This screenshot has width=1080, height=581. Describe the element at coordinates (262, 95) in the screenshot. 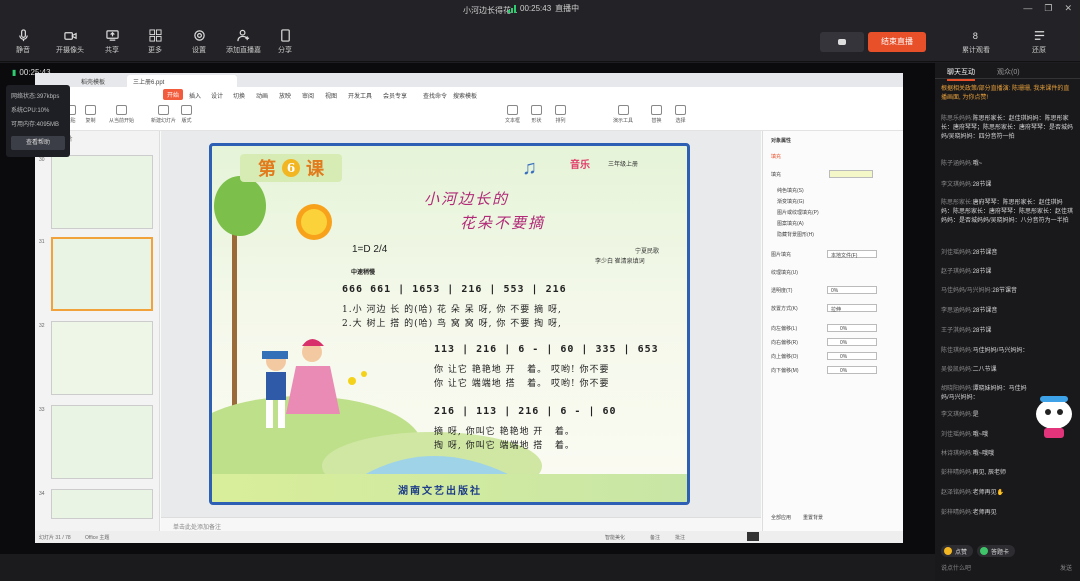

I see `menu-animation: 动画` at that location.